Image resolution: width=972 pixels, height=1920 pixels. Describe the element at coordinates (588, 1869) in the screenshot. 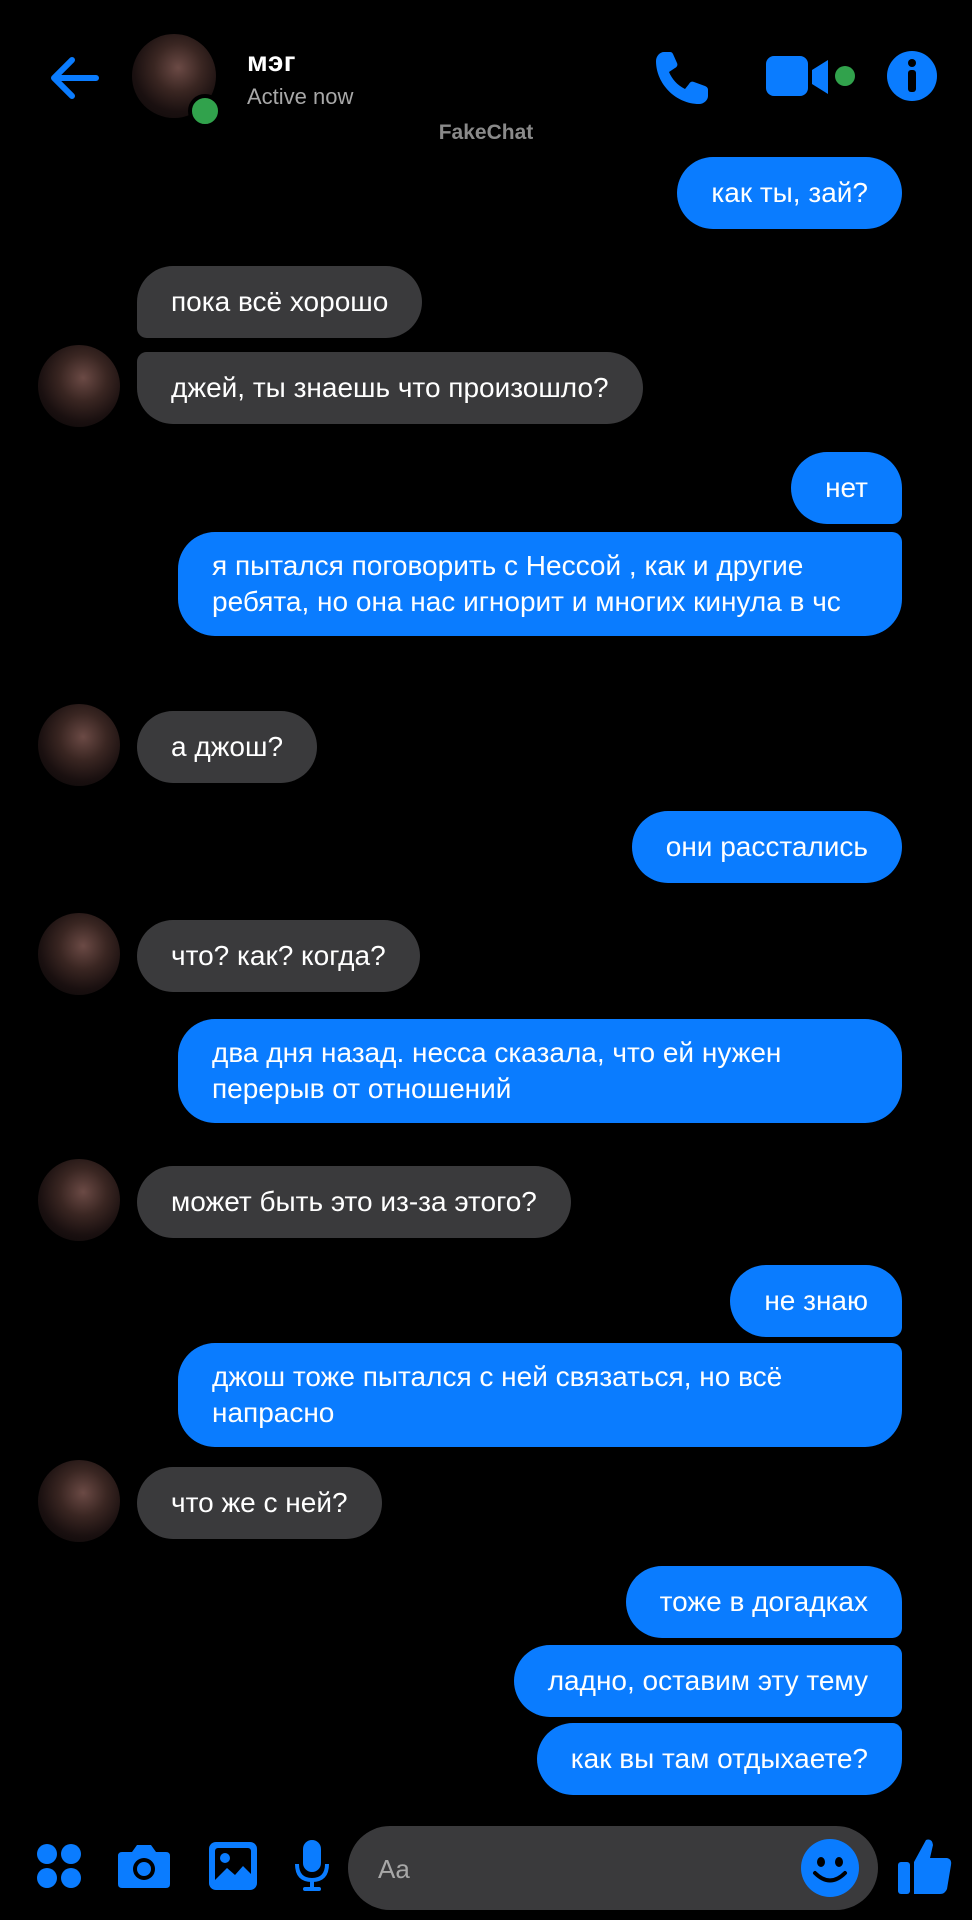

I see `message-input` at that location.